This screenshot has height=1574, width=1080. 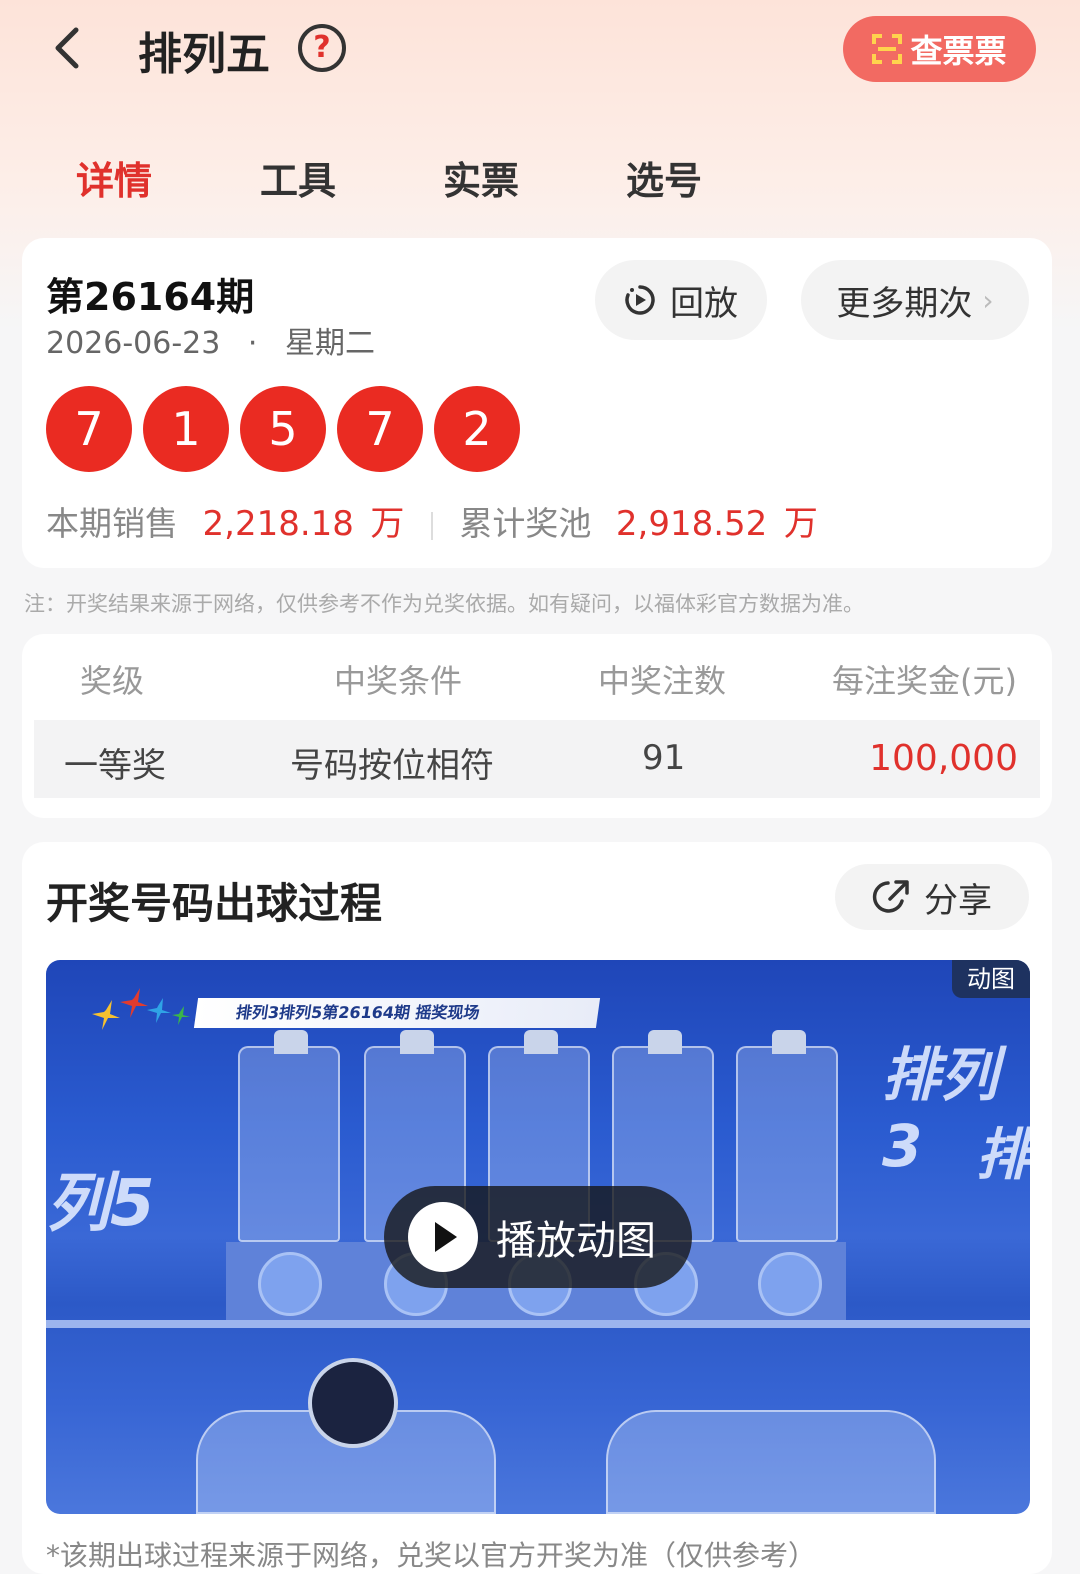 What do you see at coordinates (958, 51) in the screenshot?
I see `check-ticket-label: 查票票` at bounding box center [958, 51].